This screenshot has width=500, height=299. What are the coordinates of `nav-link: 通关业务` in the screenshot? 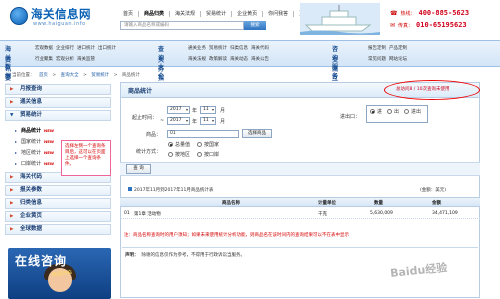 It's located at (197, 48).